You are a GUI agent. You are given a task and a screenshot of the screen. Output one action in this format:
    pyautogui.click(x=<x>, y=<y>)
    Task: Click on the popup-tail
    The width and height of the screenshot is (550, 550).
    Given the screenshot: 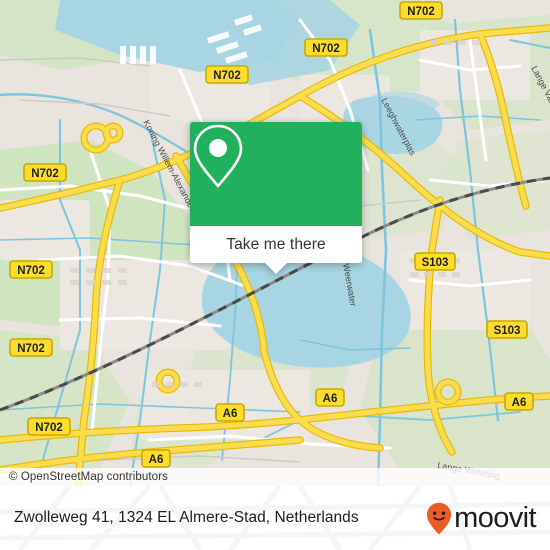 What is the action you would take?
    pyautogui.click(x=276, y=268)
    